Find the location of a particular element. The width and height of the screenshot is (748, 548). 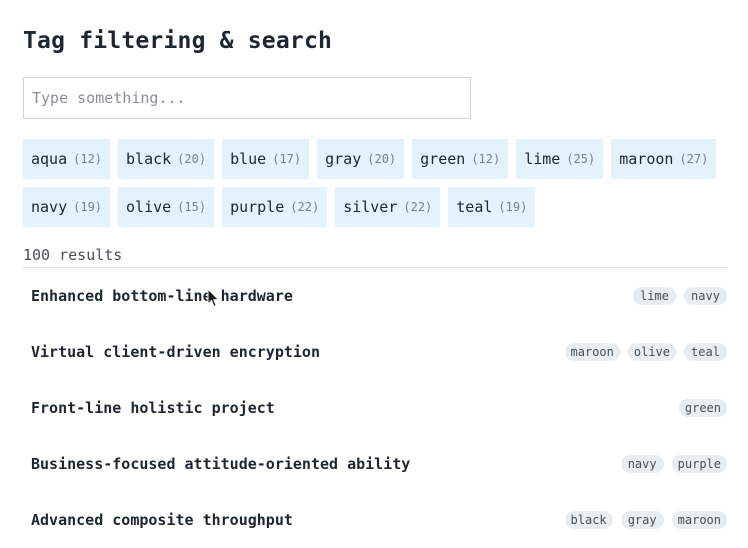

tag-filter-lime: lime (25) is located at coordinates (560, 159).